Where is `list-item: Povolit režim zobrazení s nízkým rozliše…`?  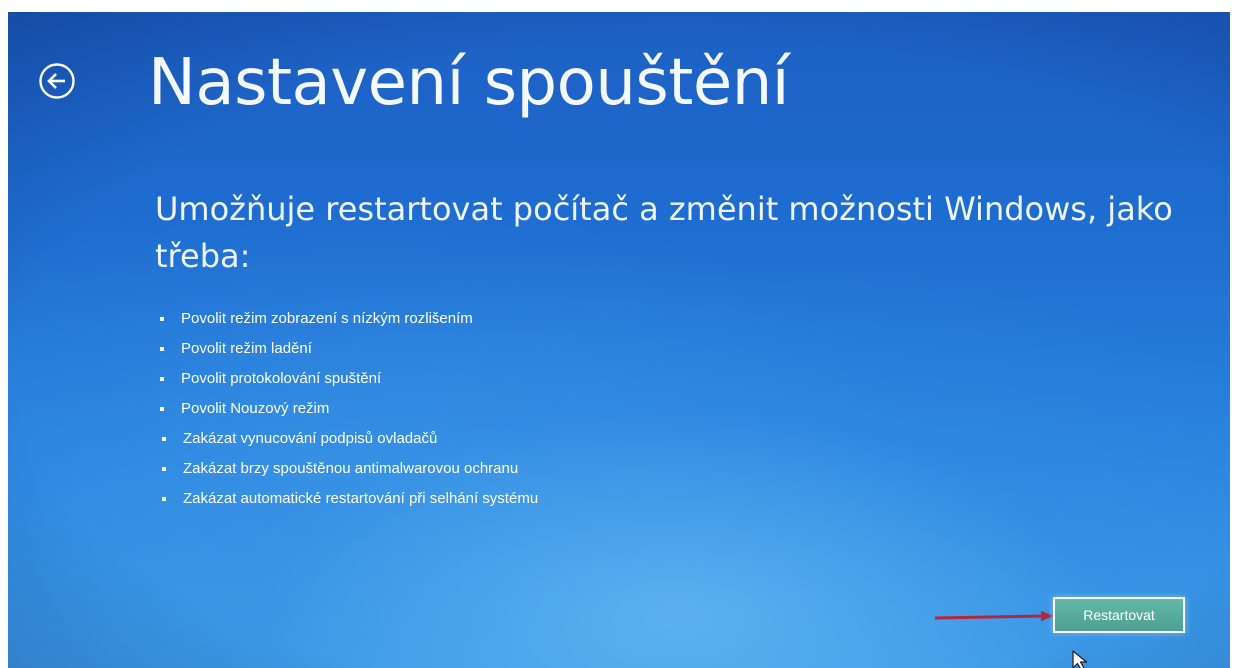
list-item: Povolit režim zobrazení s nízkým rozliše… is located at coordinates (346, 321).